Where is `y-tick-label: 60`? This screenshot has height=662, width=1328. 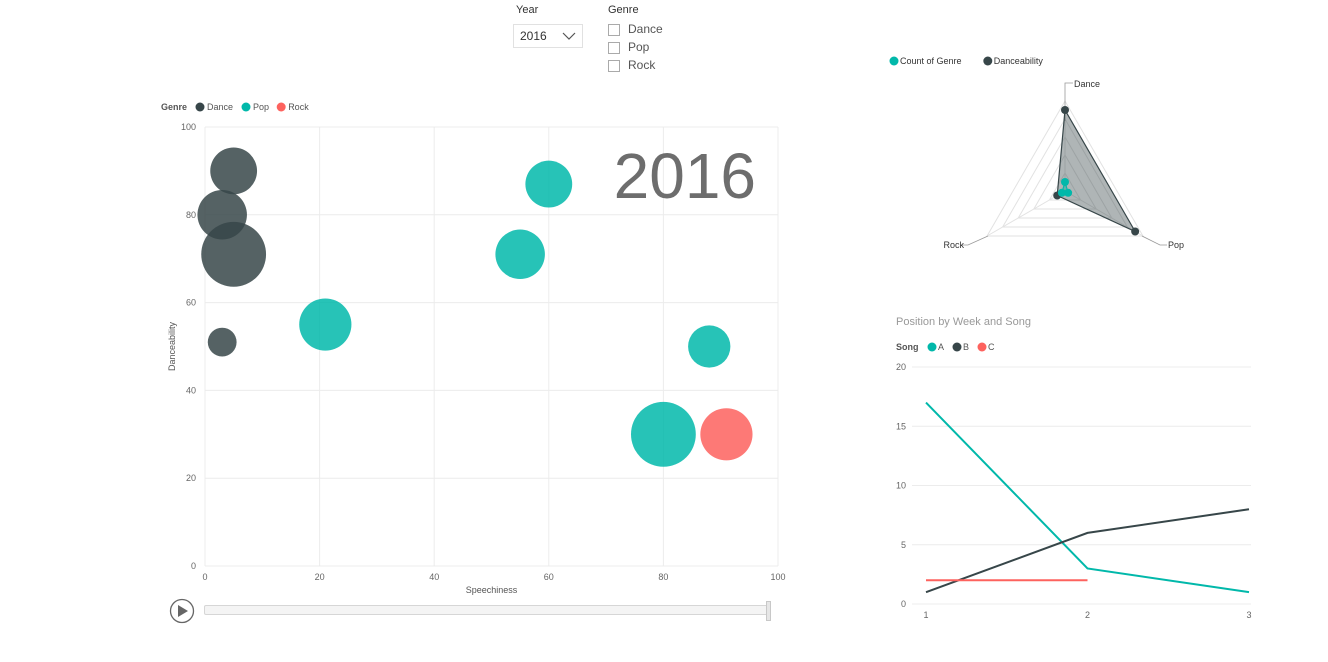 y-tick-label: 60 is located at coordinates (191, 303).